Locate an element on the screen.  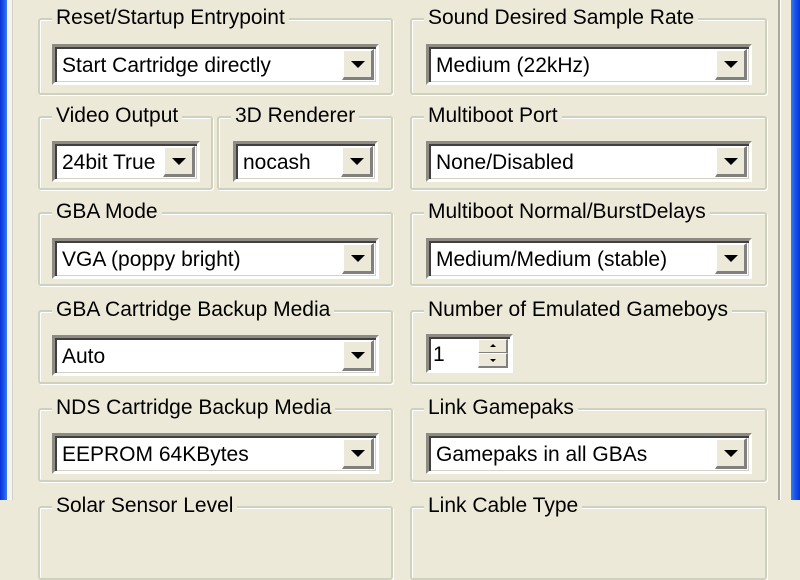
group-label: Number of Emulated Gameboys is located at coordinates (578, 310).